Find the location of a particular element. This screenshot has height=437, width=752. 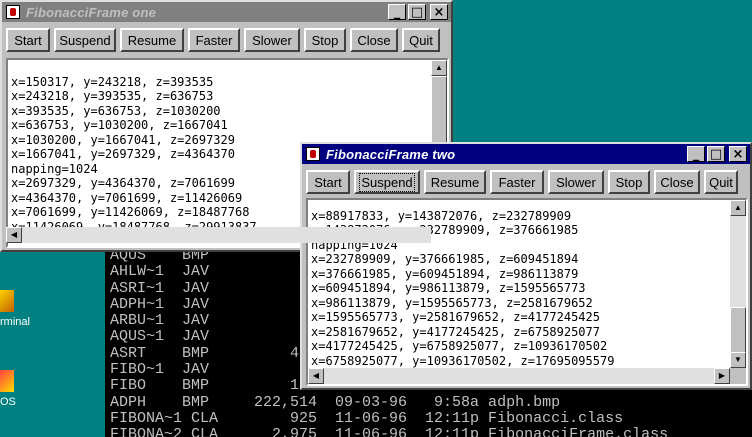

output-line: x=4364370, y=7061699, z=11426069 is located at coordinates (127, 197).